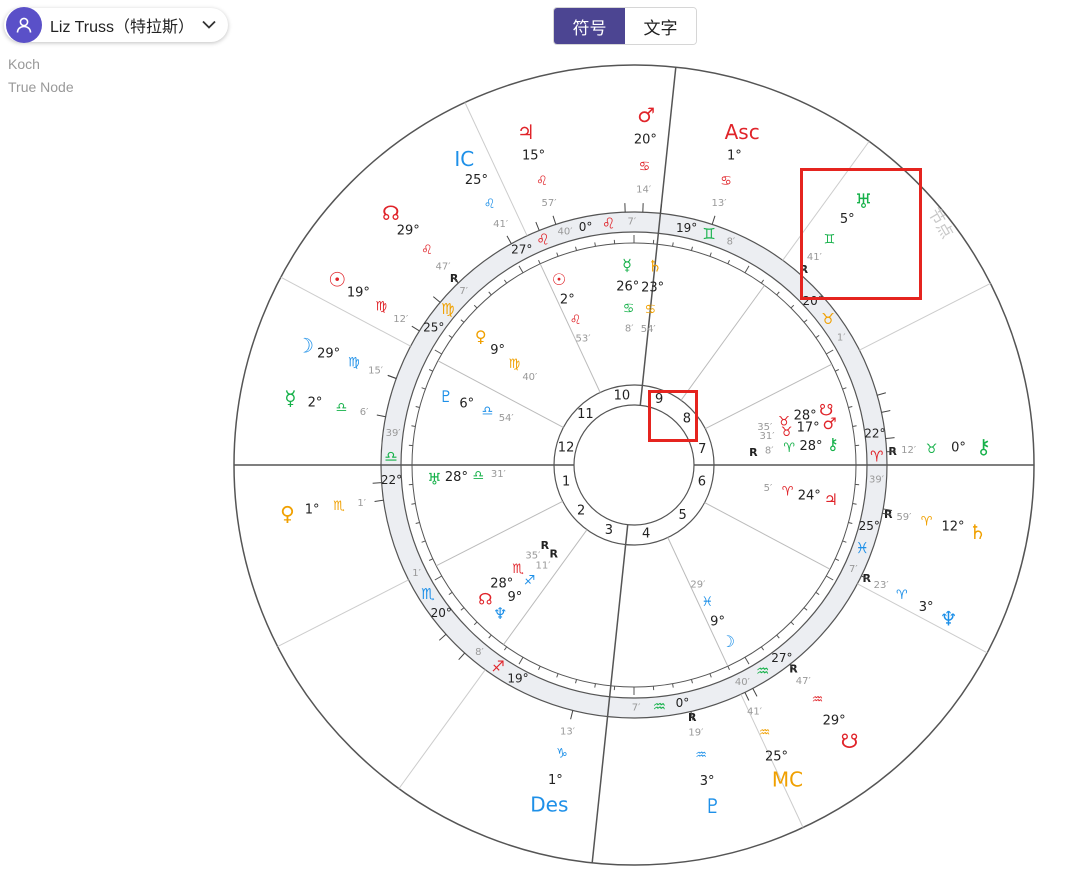 This screenshot has width=1080, height=878. I want to click on house-number-10: 10, so click(622, 396).